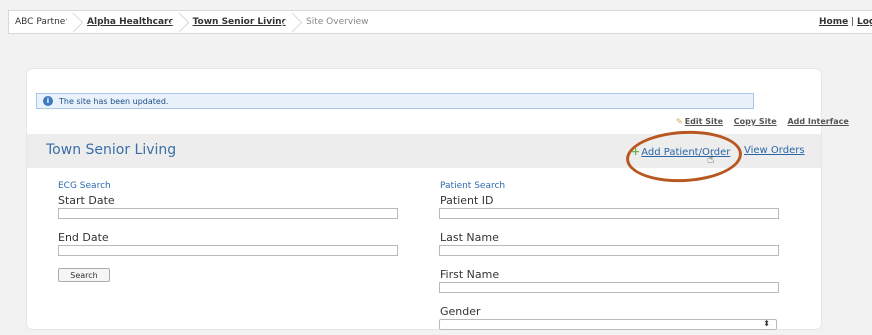 This screenshot has width=872, height=335. What do you see at coordinates (766, 323) in the screenshot?
I see `select-arrows-icon: ⬍` at bounding box center [766, 323].